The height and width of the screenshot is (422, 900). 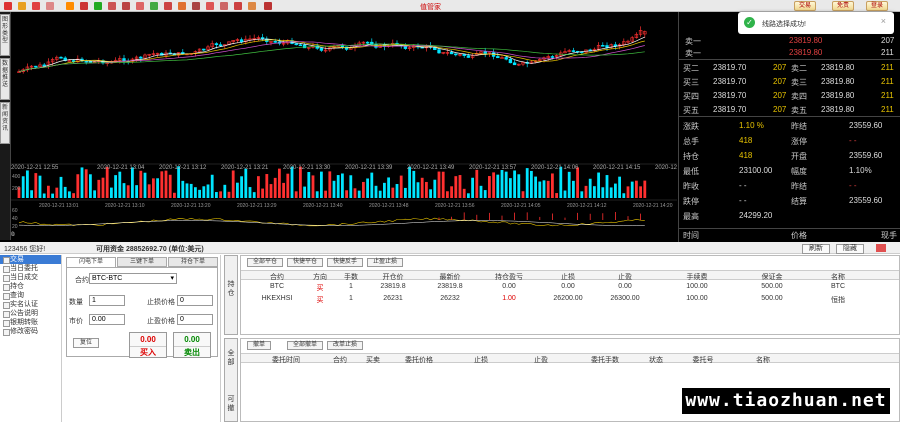 I want to click on quick-close-button: 快捷平仓, so click(x=305, y=262).